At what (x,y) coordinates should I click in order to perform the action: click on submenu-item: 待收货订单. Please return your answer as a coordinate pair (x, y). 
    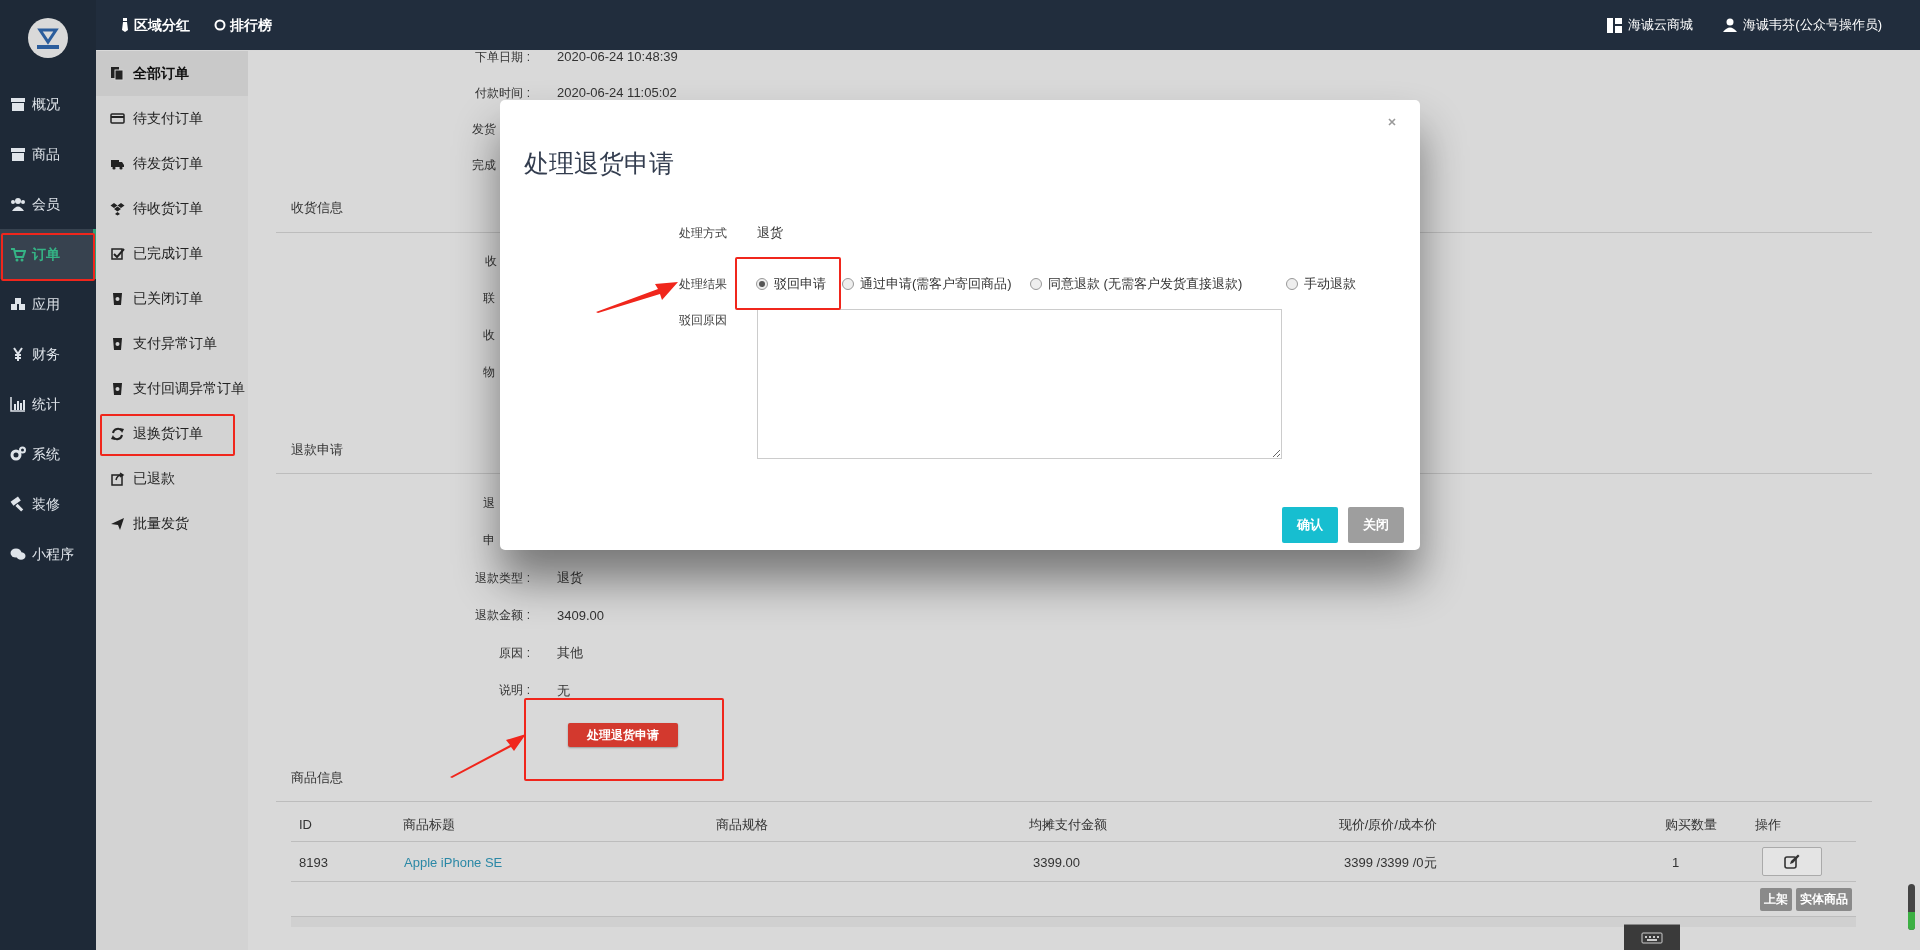
    Looking at the image, I should click on (172, 208).